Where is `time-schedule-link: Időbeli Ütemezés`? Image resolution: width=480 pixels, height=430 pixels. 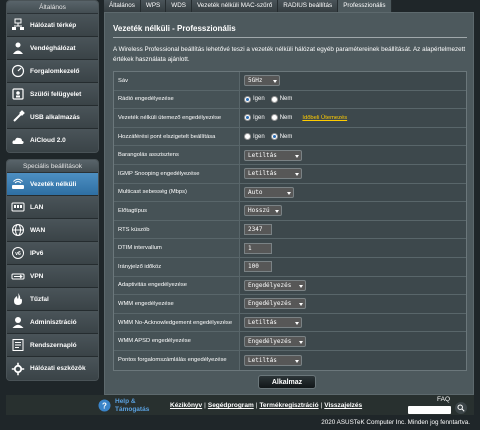 time-schedule-link: Időbeli Ütemezés is located at coordinates (324, 118).